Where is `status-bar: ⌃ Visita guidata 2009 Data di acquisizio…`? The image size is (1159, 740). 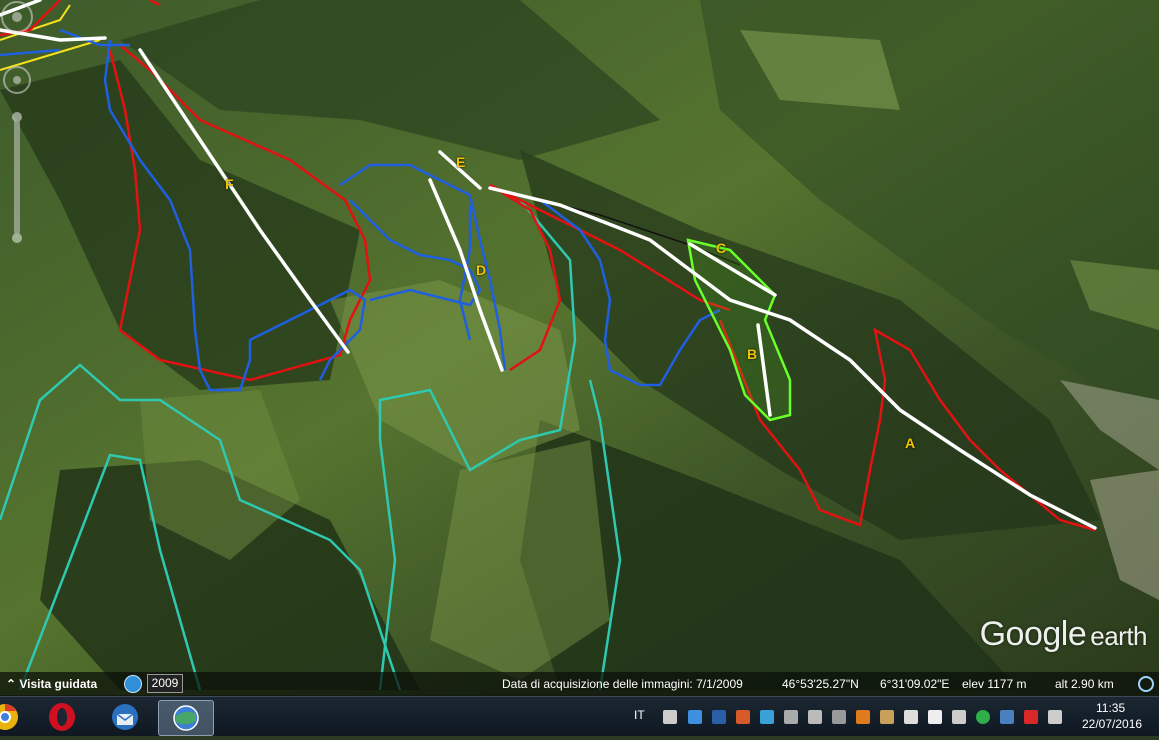 status-bar: ⌃ Visita guidata 2009 Data di acquisizio… is located at coordinates (579, 684).